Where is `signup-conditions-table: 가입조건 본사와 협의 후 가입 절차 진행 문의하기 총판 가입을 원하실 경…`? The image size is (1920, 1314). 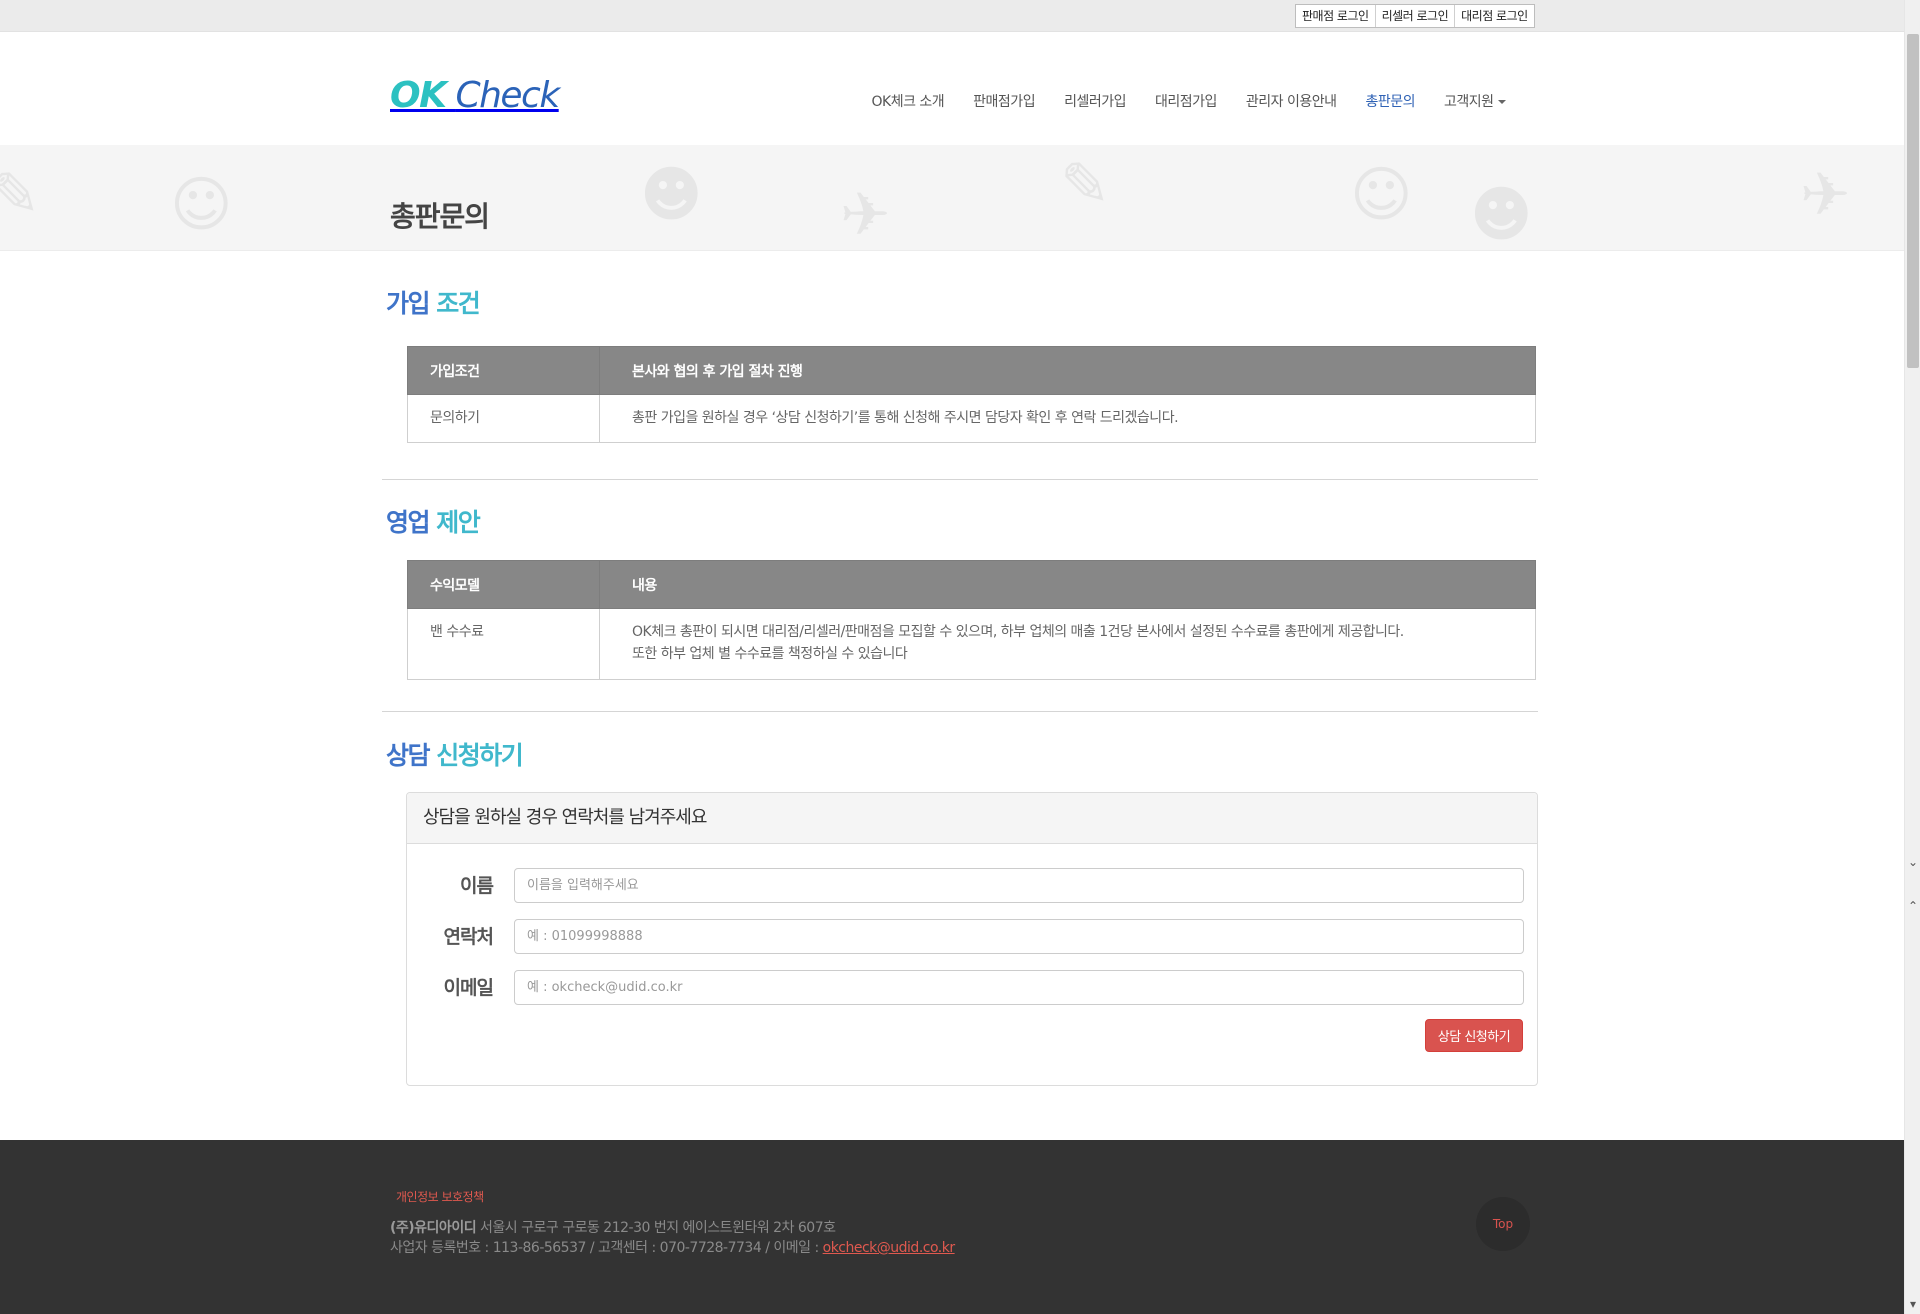
signup-conditions-table: 가입조건 본사와 협의 후 가입 절차 진행 문의하기 총판 가입을 원하실 경… is located at coordinates (971, 394).